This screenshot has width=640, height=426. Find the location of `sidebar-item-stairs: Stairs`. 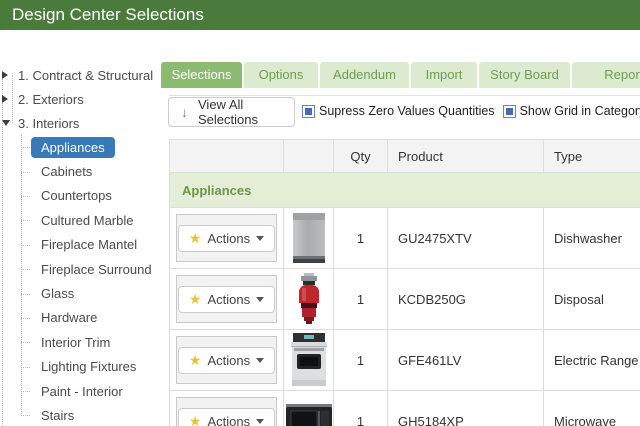

sidebar-item-stairs: Stairs is located at coordinates (80, 414).